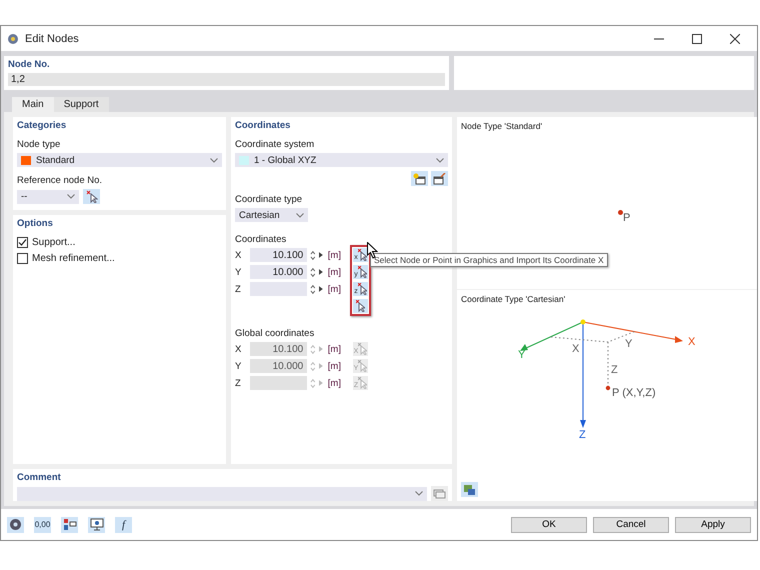  I want to click on pick-node-button, so click(91, 196).